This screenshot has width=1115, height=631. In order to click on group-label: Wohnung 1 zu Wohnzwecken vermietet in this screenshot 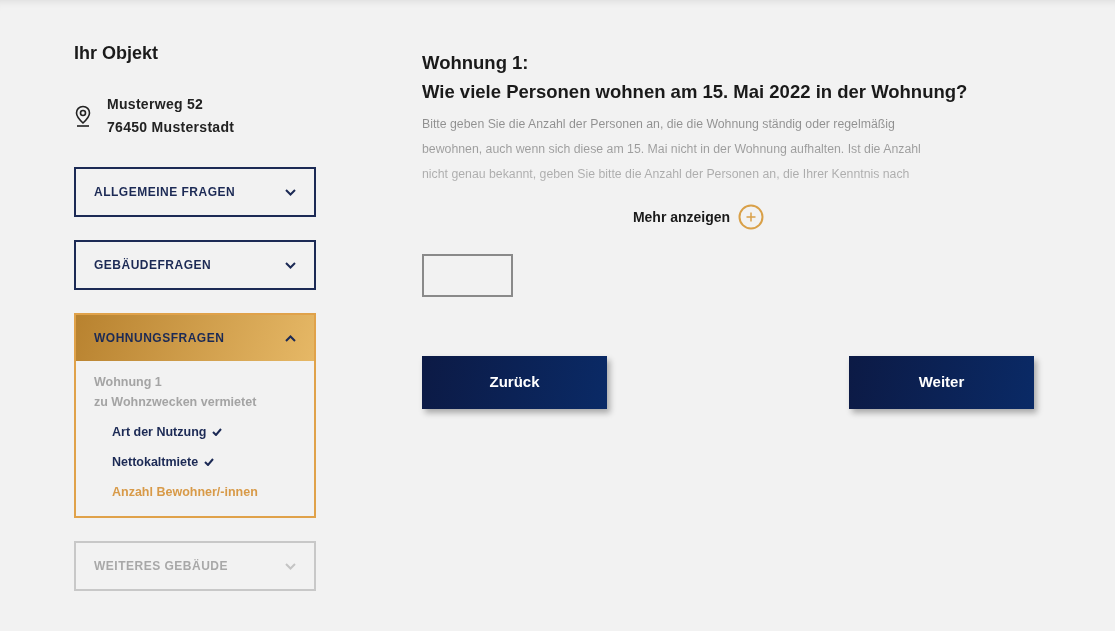, I will do `click(176, 392)`.